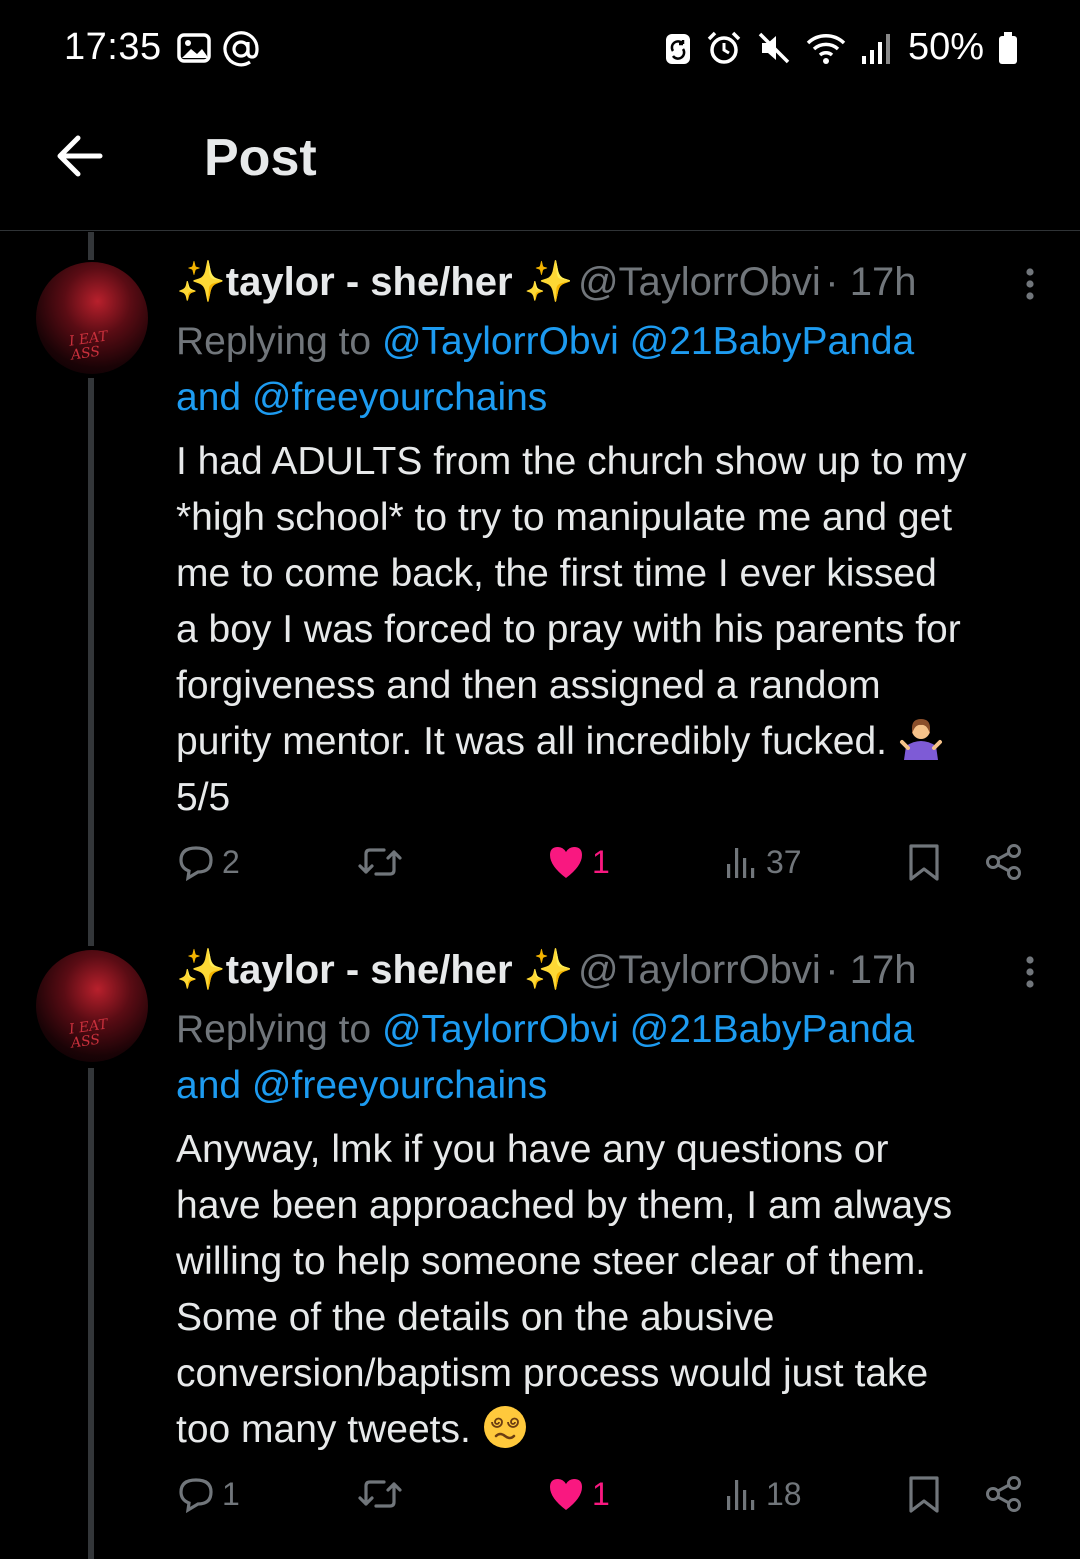 The height and width of the screenshot is (1559, 1080). Describe the element at coordinates (1008, 47) in the screenshot. I see `battery-icon` at that location.